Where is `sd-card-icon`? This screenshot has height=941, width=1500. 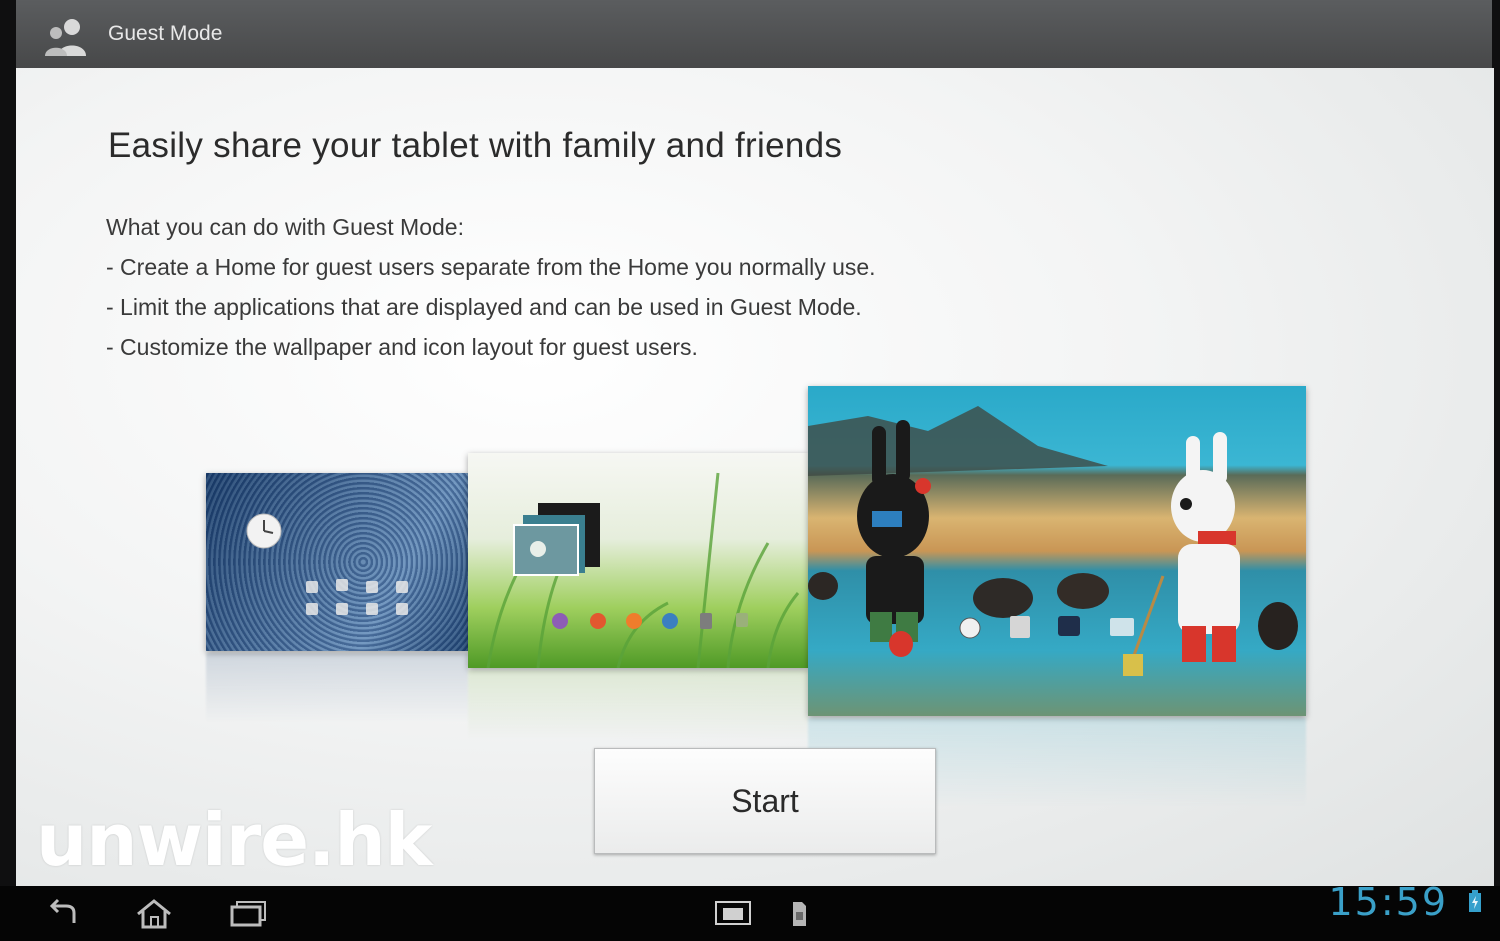 sd-card-icon is located at coordinates (799, 914).